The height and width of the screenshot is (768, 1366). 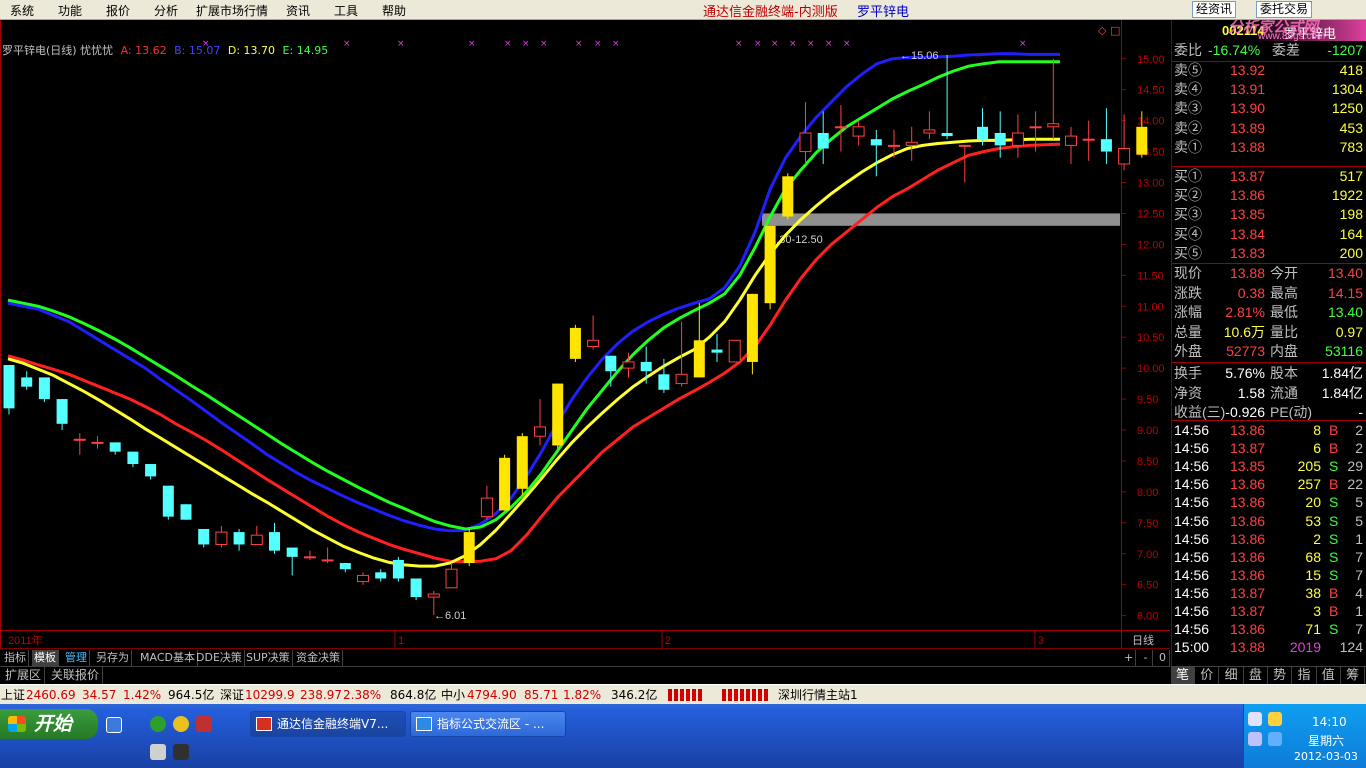 I want to click on bid-row: 买③ 13.85 198, so click(x=1269, y=214).